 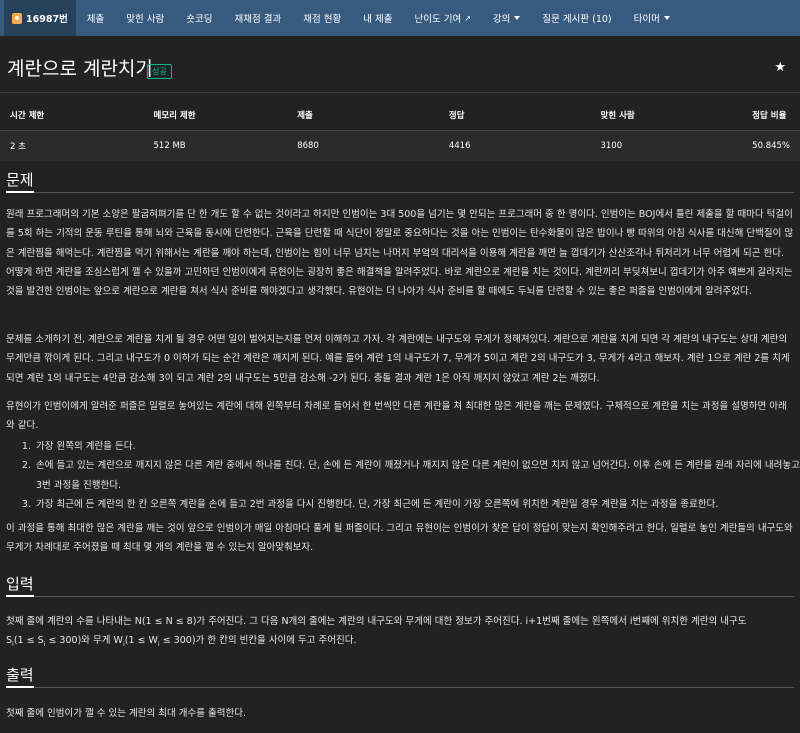 I want to click on header-accepted: 정답, so click(x=456, y=116).